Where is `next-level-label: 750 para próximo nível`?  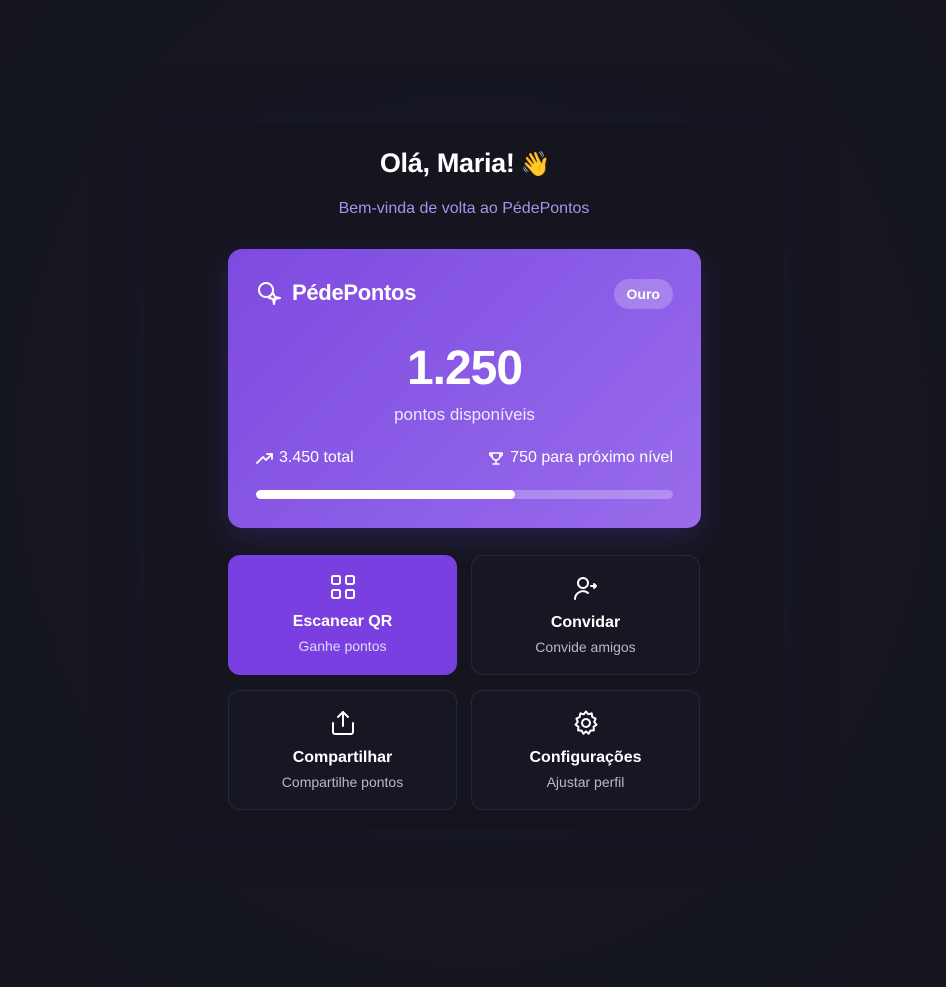
next-level-label: 750 para próximo nível is located at coordinates (591, 457).